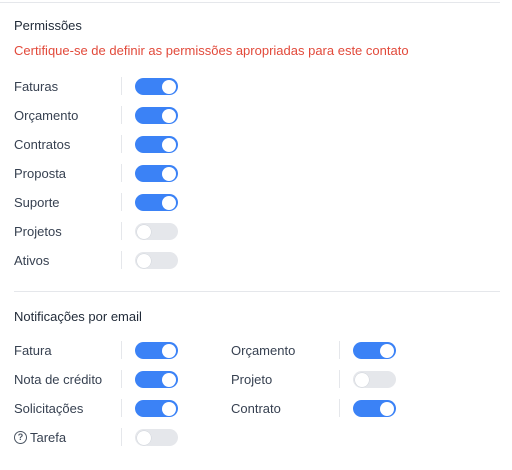  Describe the element at coordinates (48, 437) in the screenshot. I see `notification-label: Tarefa` at that location.